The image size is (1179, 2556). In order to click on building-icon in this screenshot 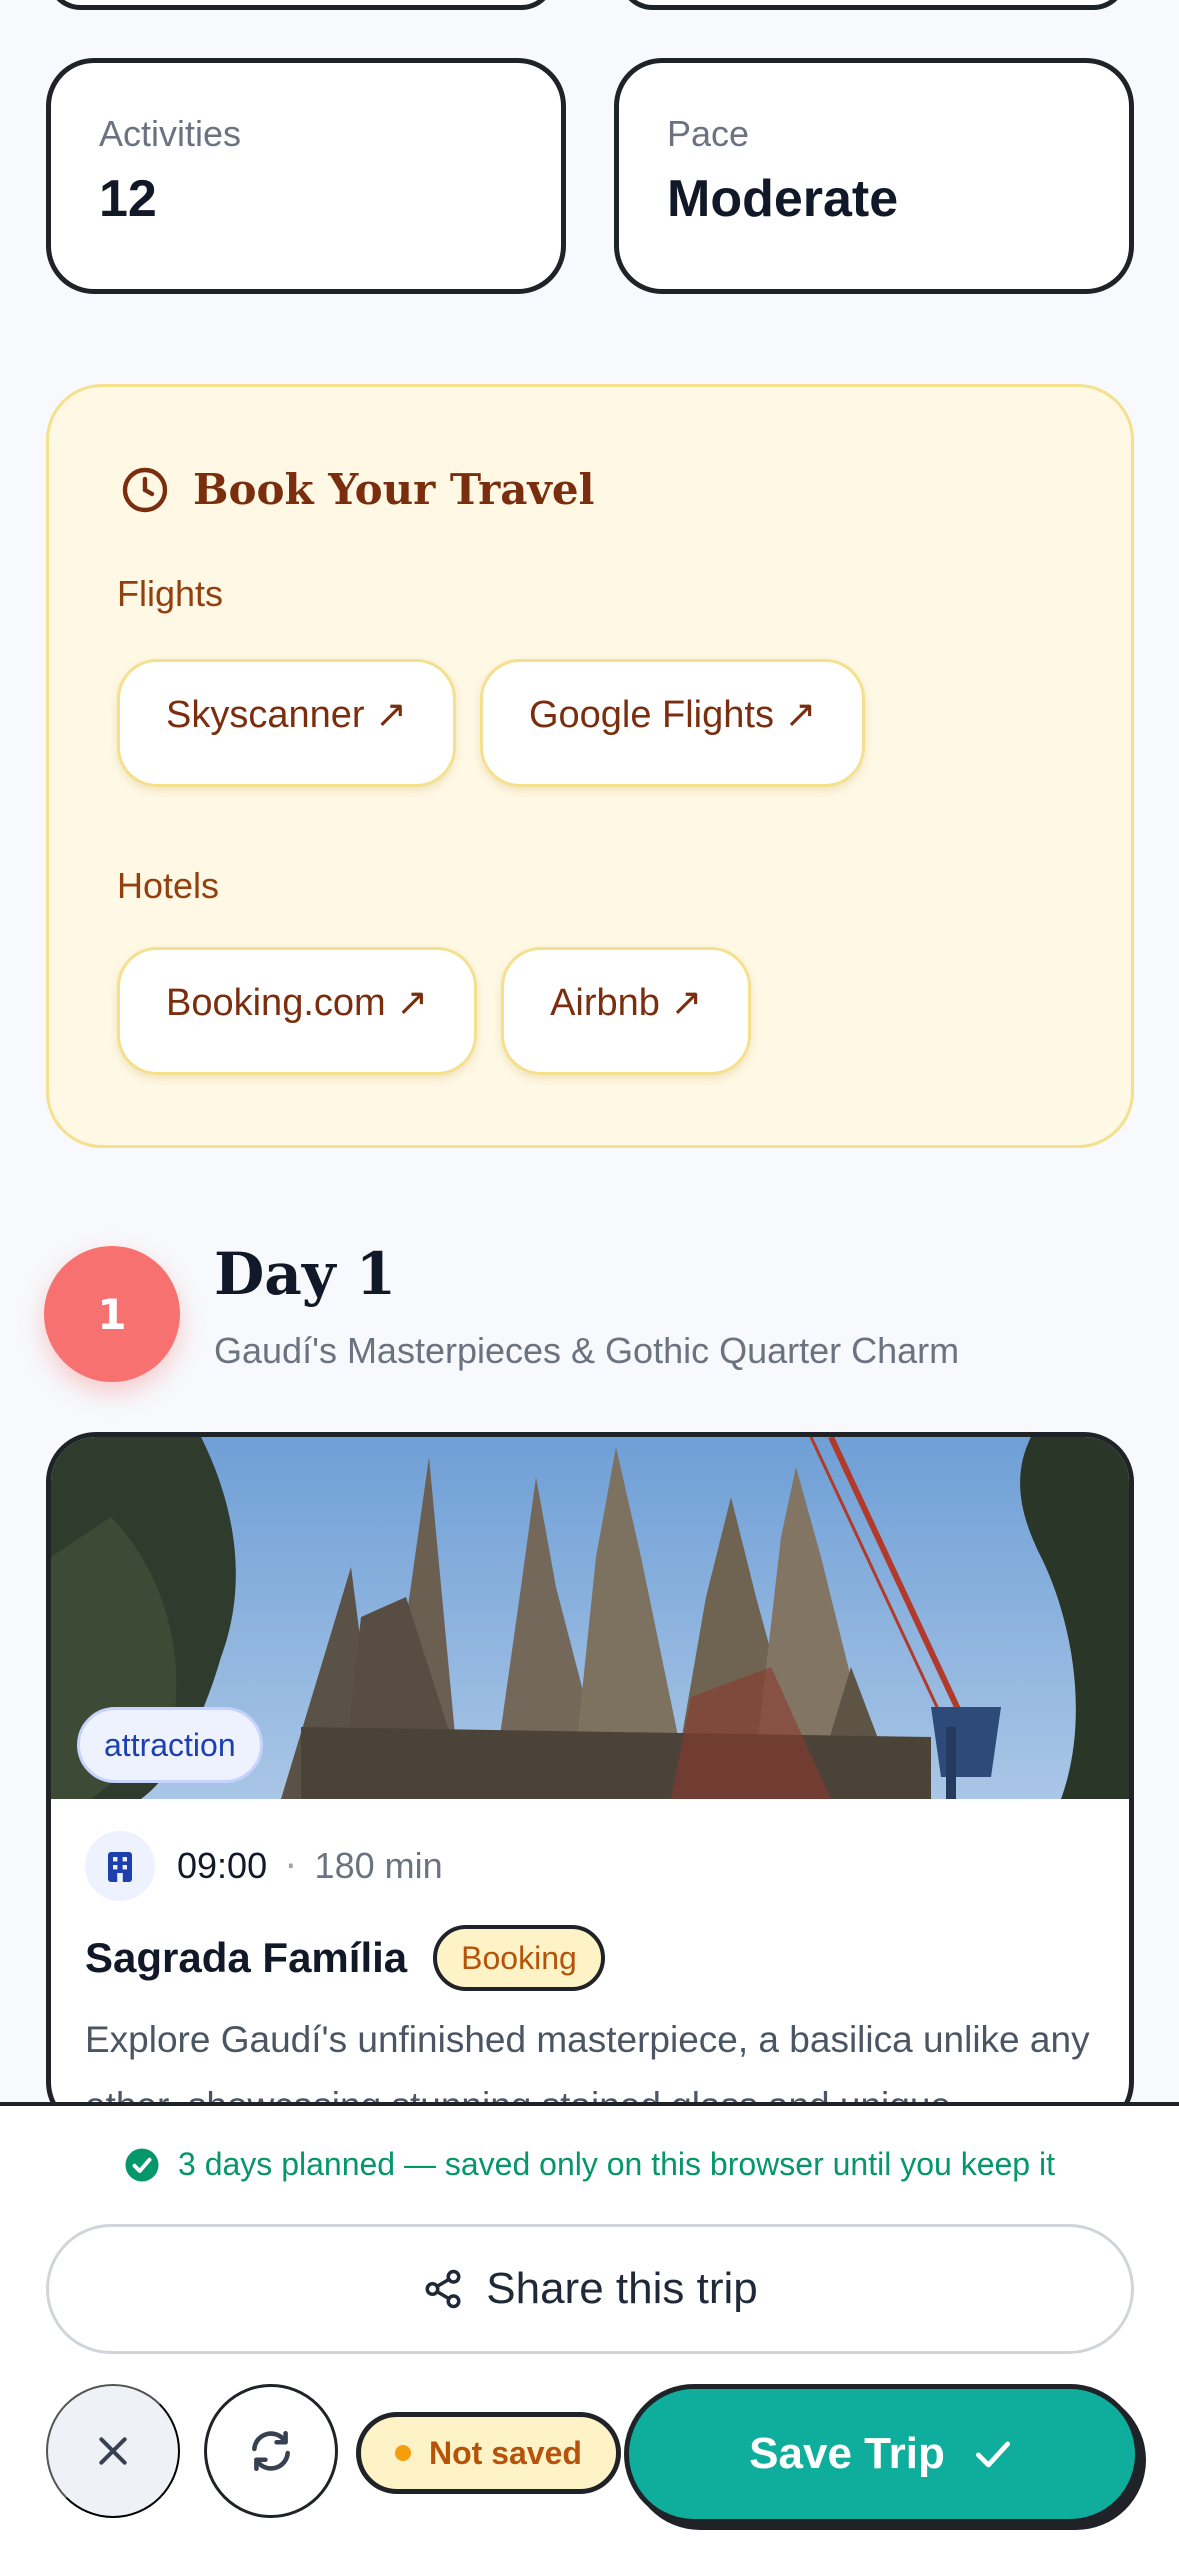, I will do `click(120, 1866)`.